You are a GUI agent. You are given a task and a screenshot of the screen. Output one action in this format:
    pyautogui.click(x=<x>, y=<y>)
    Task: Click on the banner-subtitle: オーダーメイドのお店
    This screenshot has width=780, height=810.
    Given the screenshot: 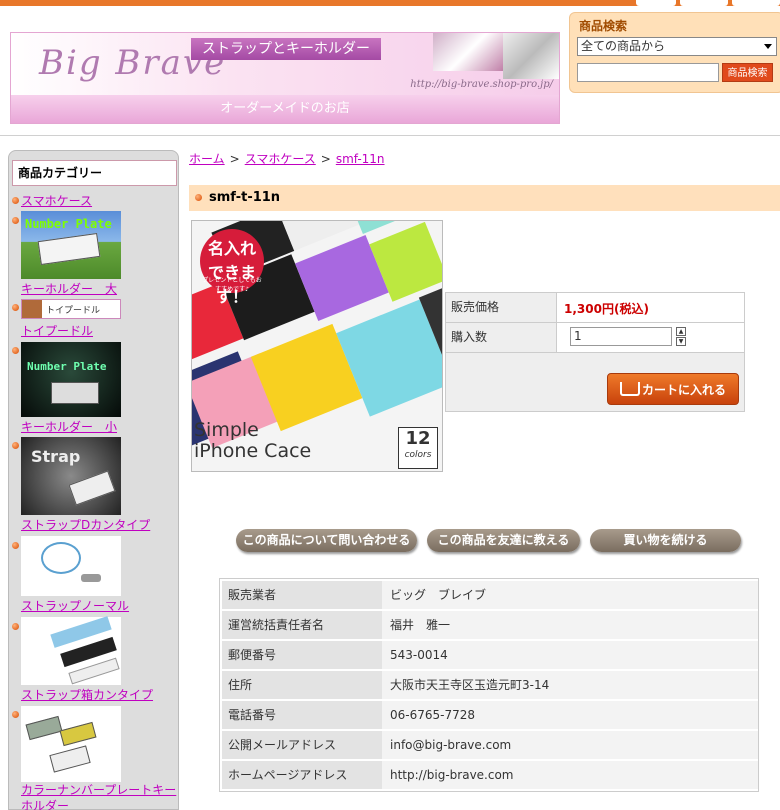 What is the action you would take?
    pyautogui.click(x=285, y=109)
    